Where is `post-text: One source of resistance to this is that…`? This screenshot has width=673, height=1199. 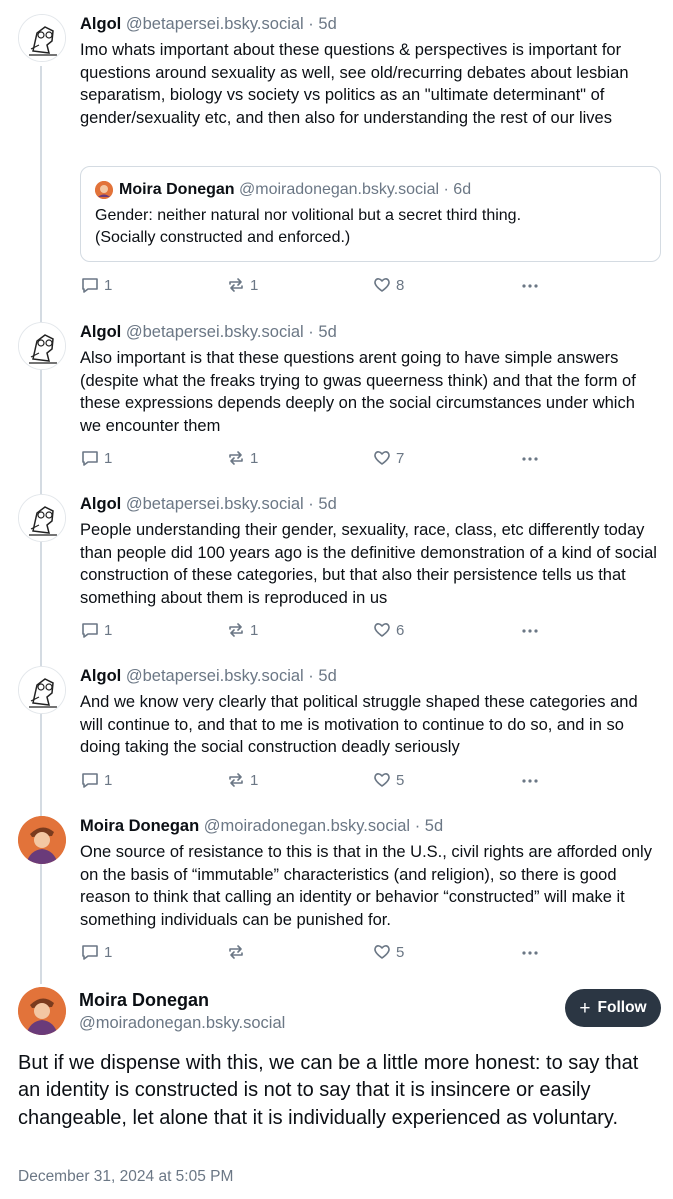 post-text: One source of resistance to this is that… is located at coordinates (366, 886).